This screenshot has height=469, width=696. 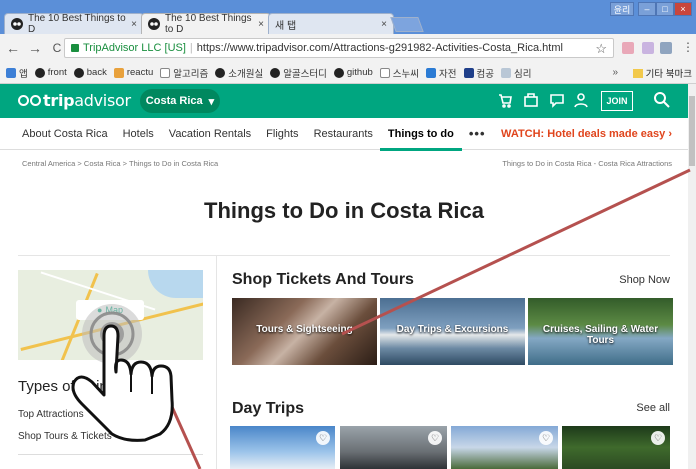 I want to click on shop-now-link: Shop Now, so click(x=644, y=280).